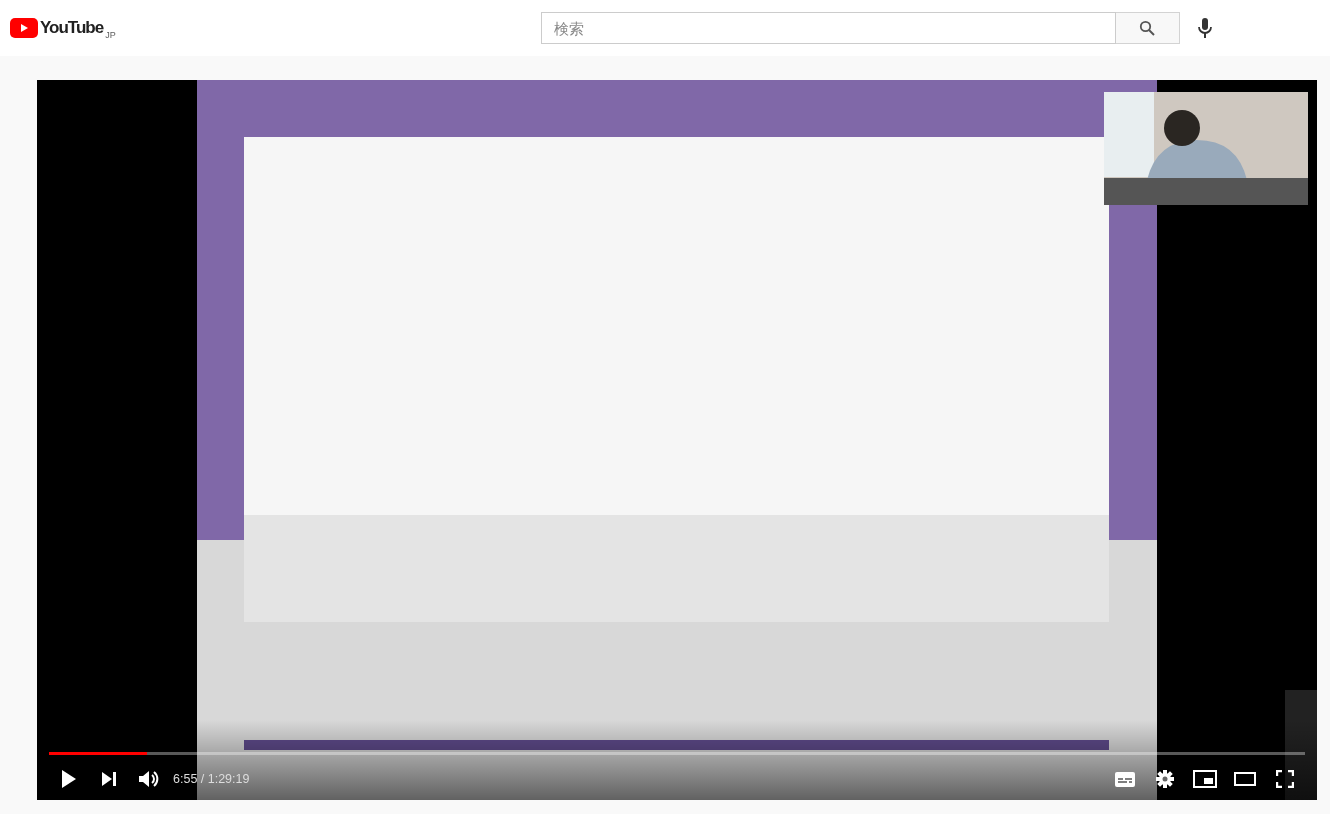  Describe the element at coordinates (1285, 779) in the screenshot. I see `fullscreen-icon` at that location.